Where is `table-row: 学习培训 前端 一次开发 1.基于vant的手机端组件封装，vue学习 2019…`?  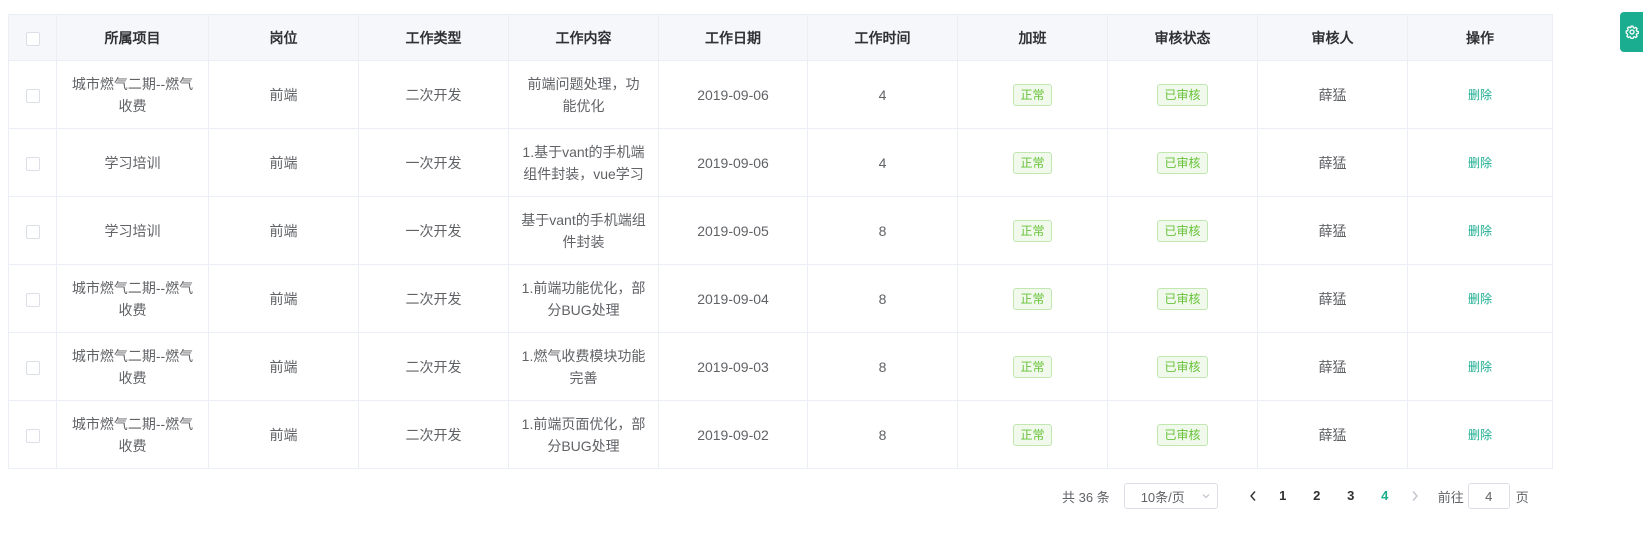
table-row: 学习培训 前端 一次开发 1.基于vant的手机端组件封装，vue学习 2019… is located at coordinates (780, 162).